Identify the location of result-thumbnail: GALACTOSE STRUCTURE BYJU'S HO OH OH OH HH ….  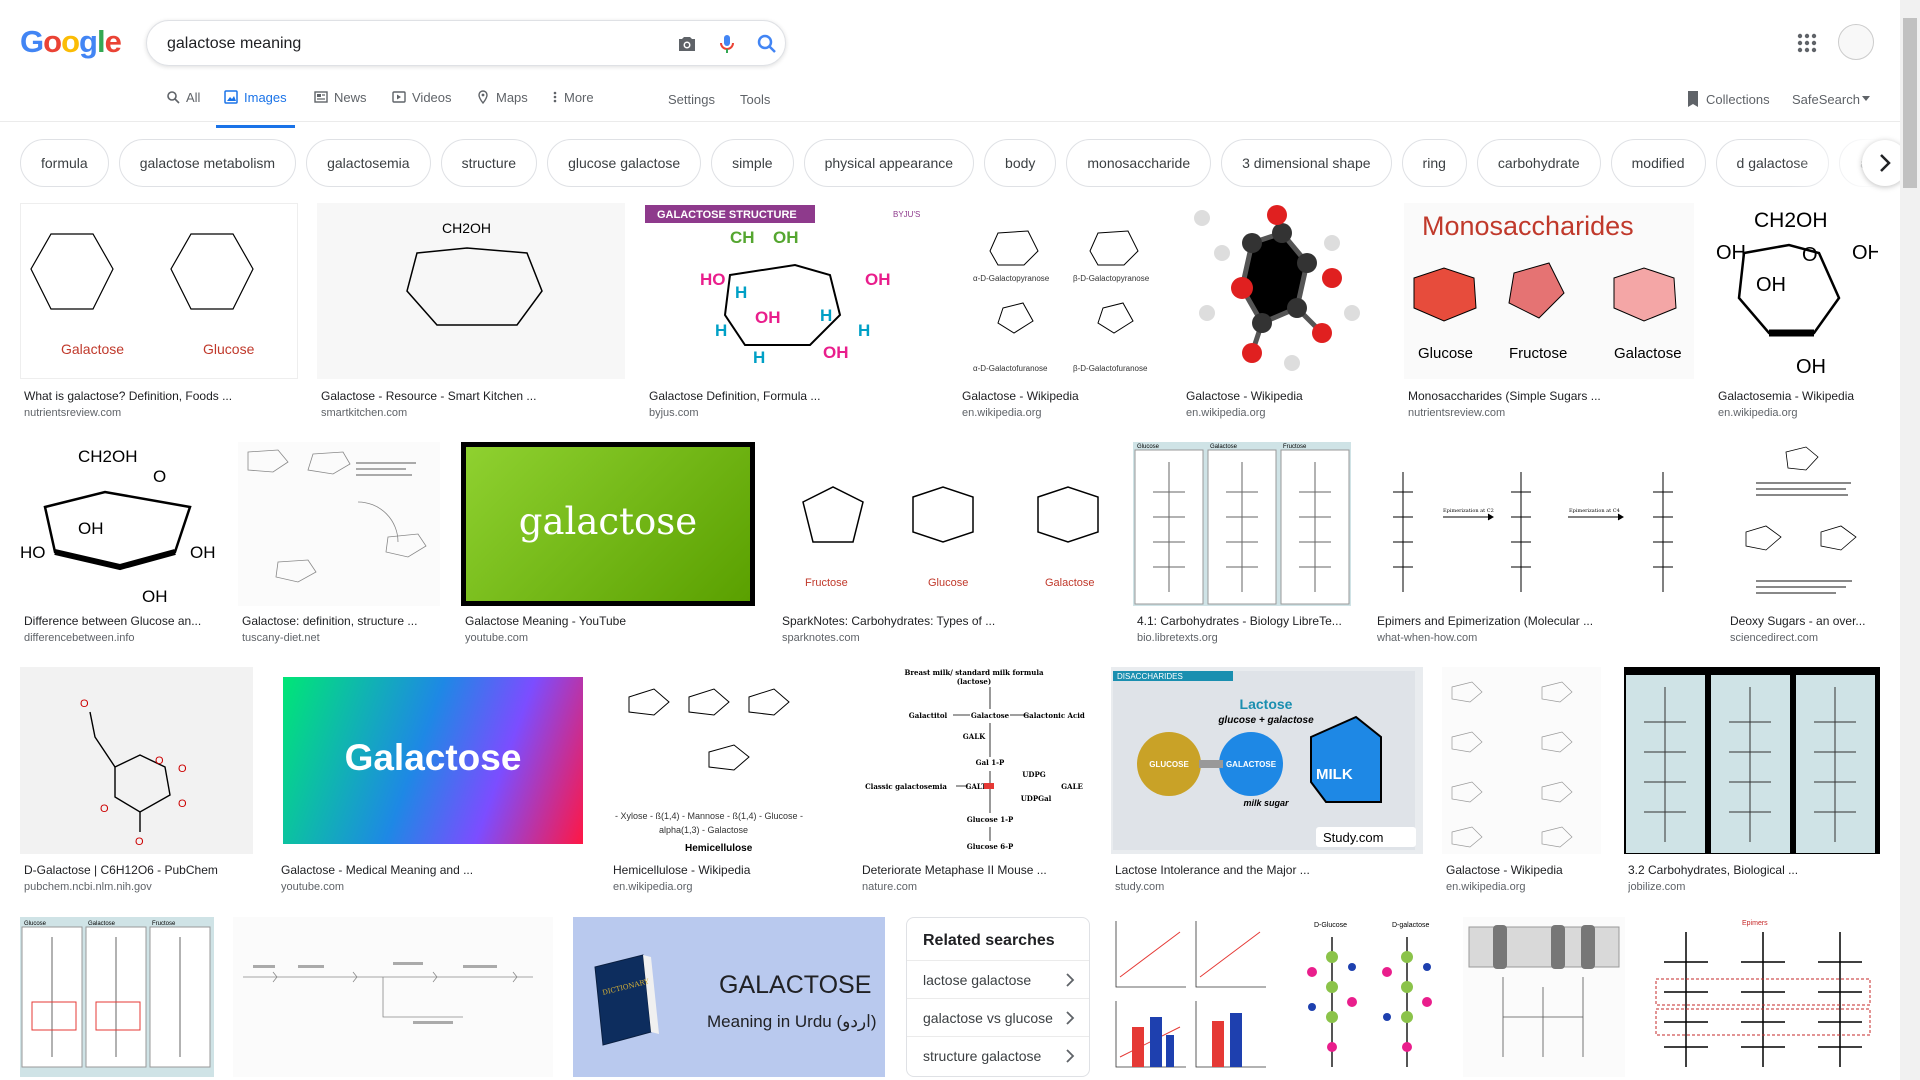
(791, 291).